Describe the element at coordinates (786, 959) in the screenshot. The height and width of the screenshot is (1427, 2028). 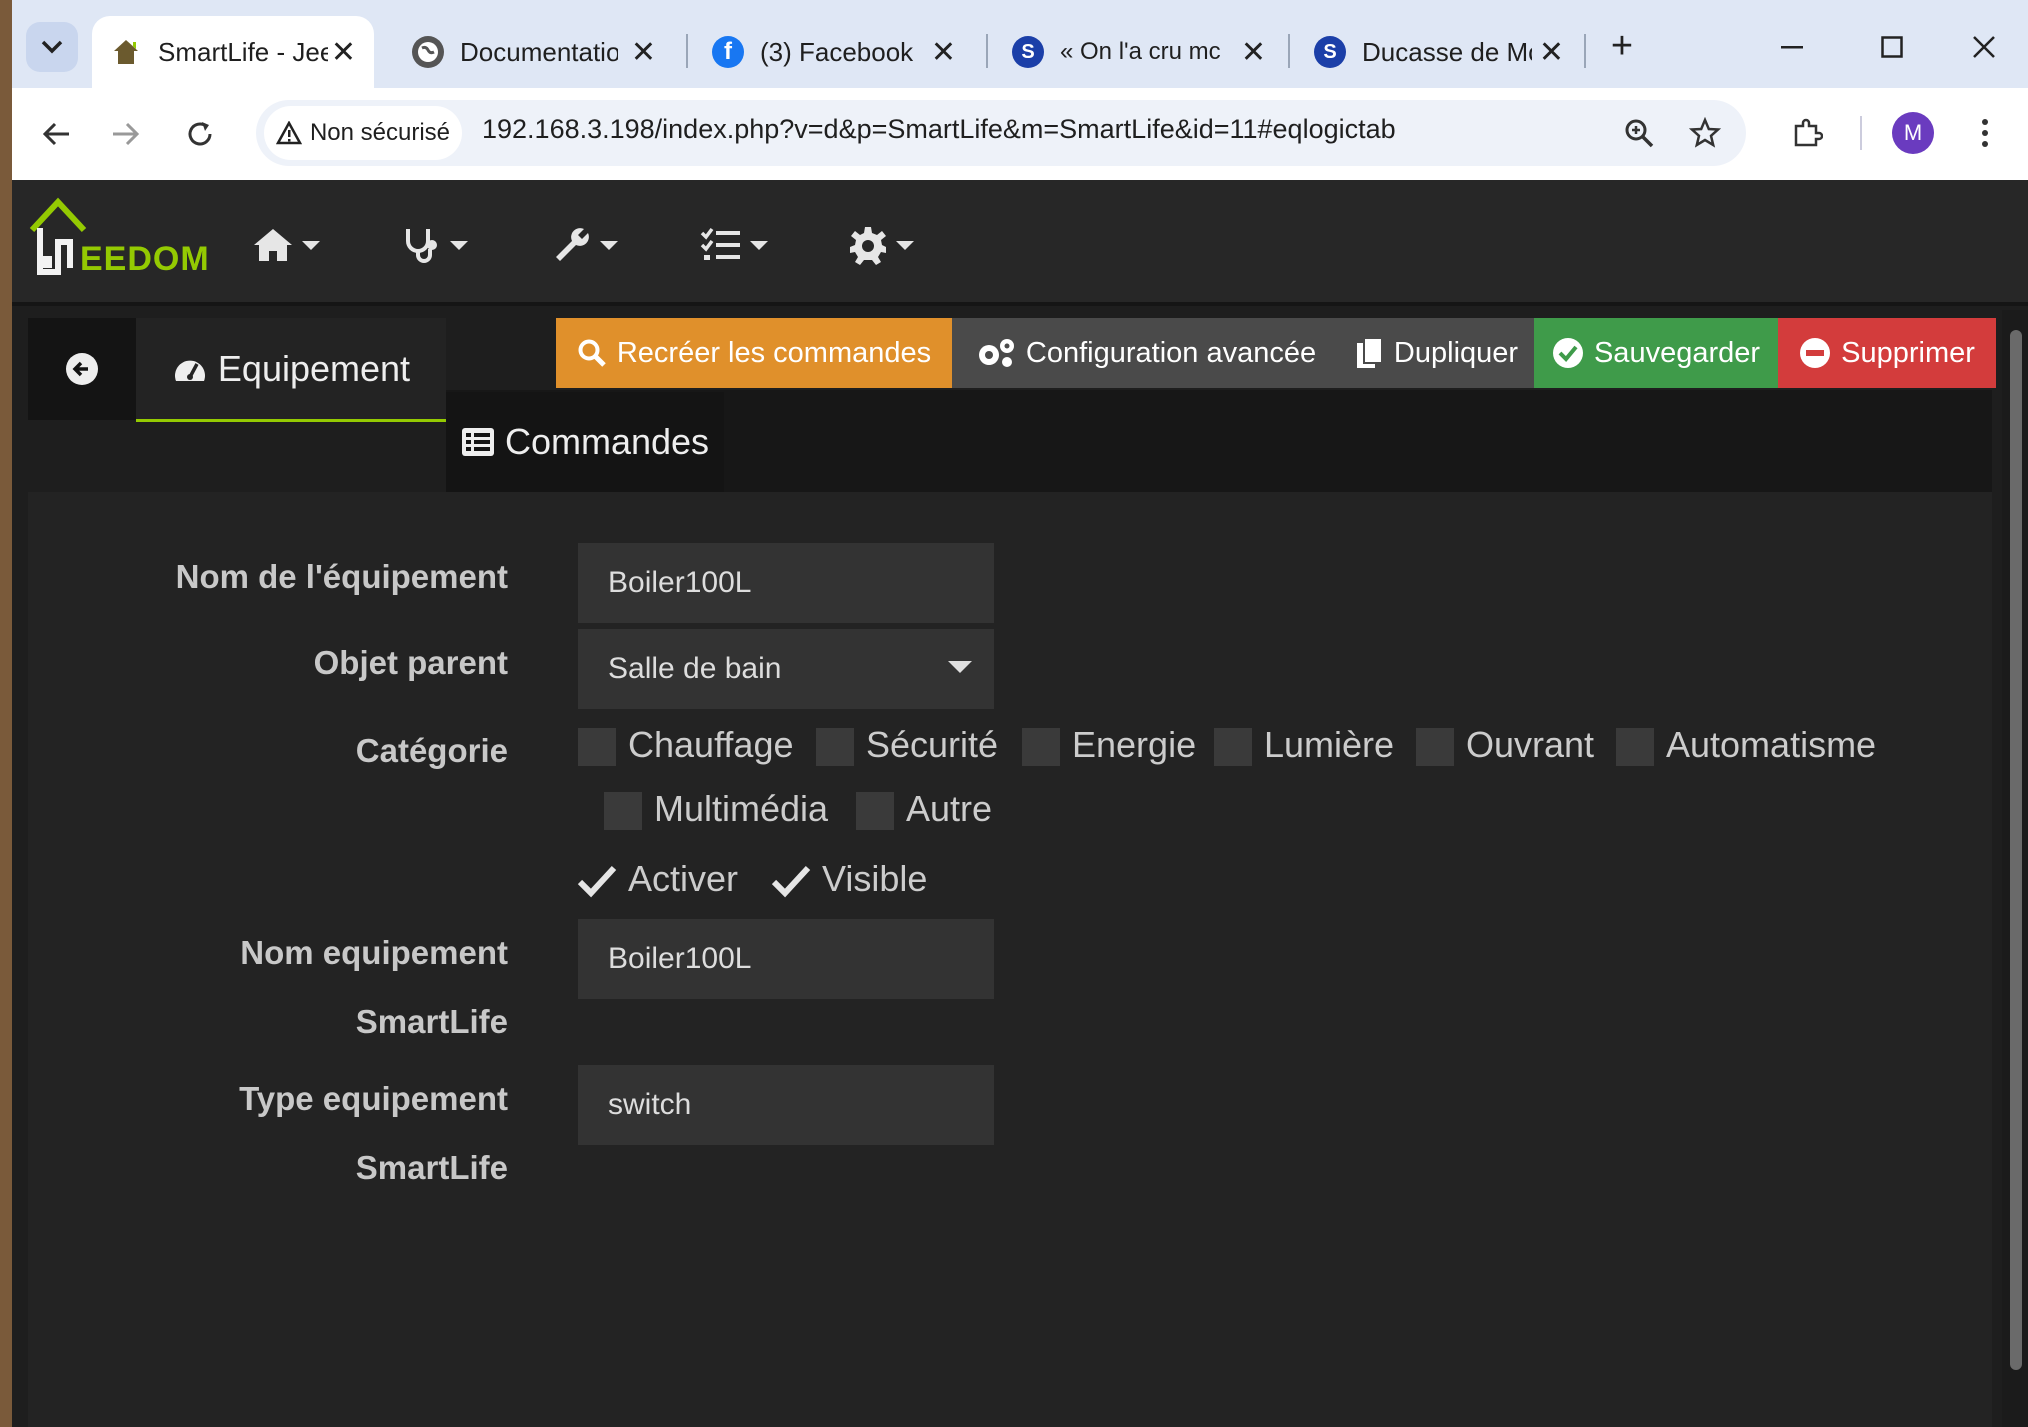
I see `smartlife-name-input: Boiler100L` at that location.